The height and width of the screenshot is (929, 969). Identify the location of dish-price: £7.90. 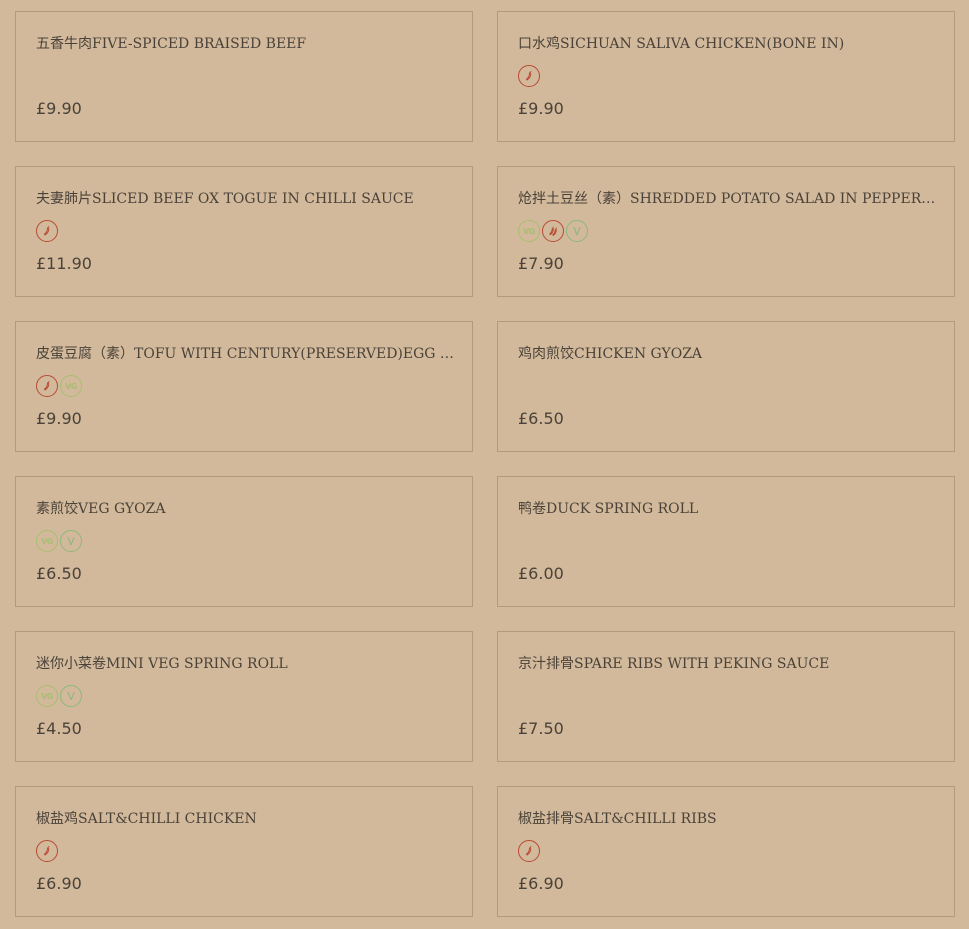
(541, 263).